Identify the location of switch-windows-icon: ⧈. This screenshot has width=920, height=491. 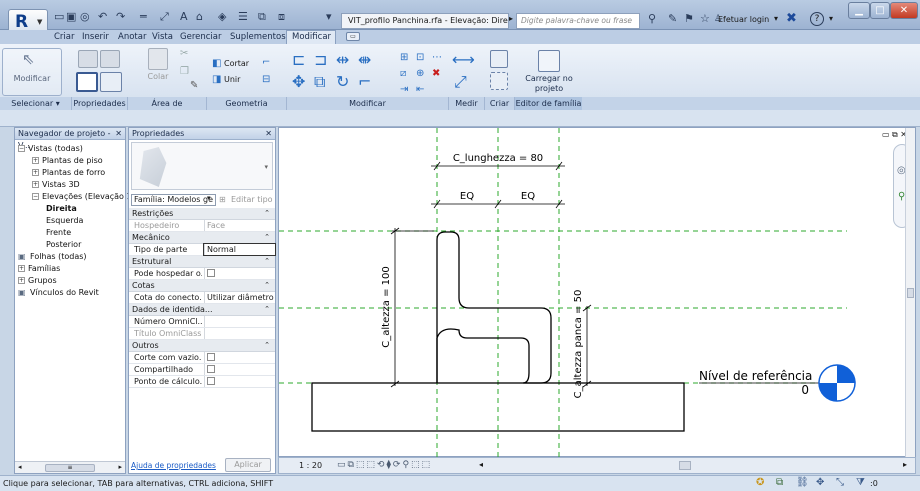
(281, 17).